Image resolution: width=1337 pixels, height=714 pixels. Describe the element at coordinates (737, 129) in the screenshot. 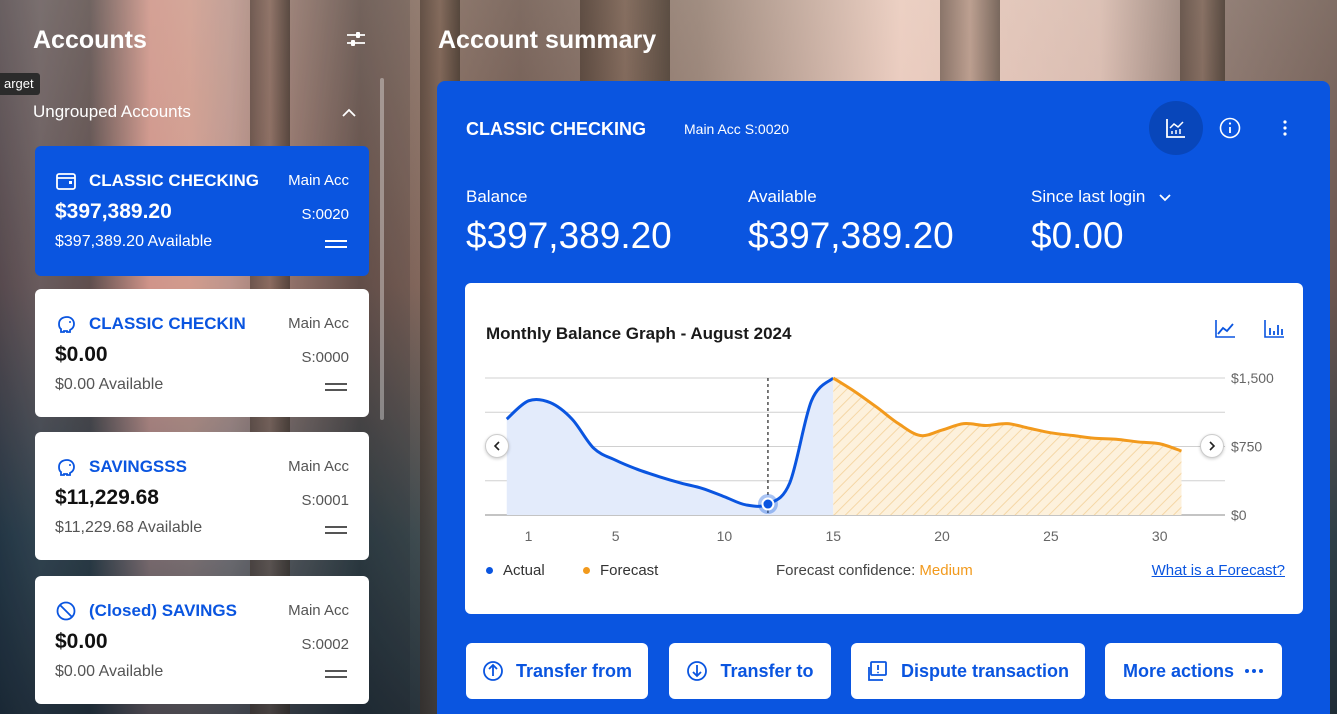

I see `summary-account-meta: Main Acc S:0020` at that location.